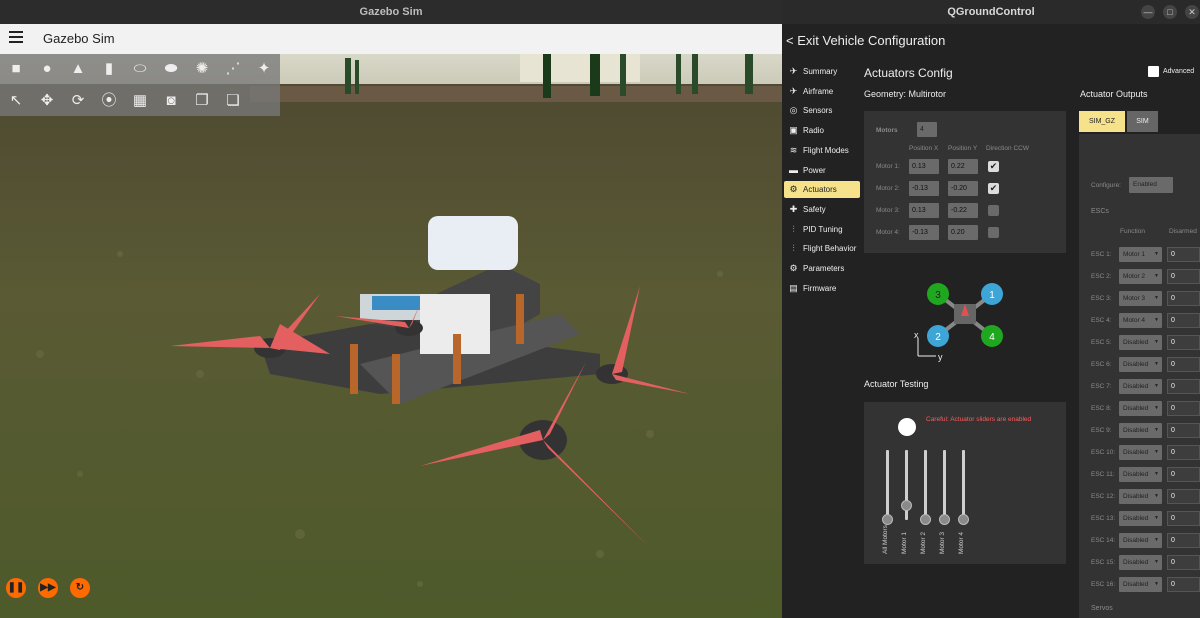 This screenshot has height=618, width=1200. I want to click on capsule-icon: ⬭, so click(140, 69).